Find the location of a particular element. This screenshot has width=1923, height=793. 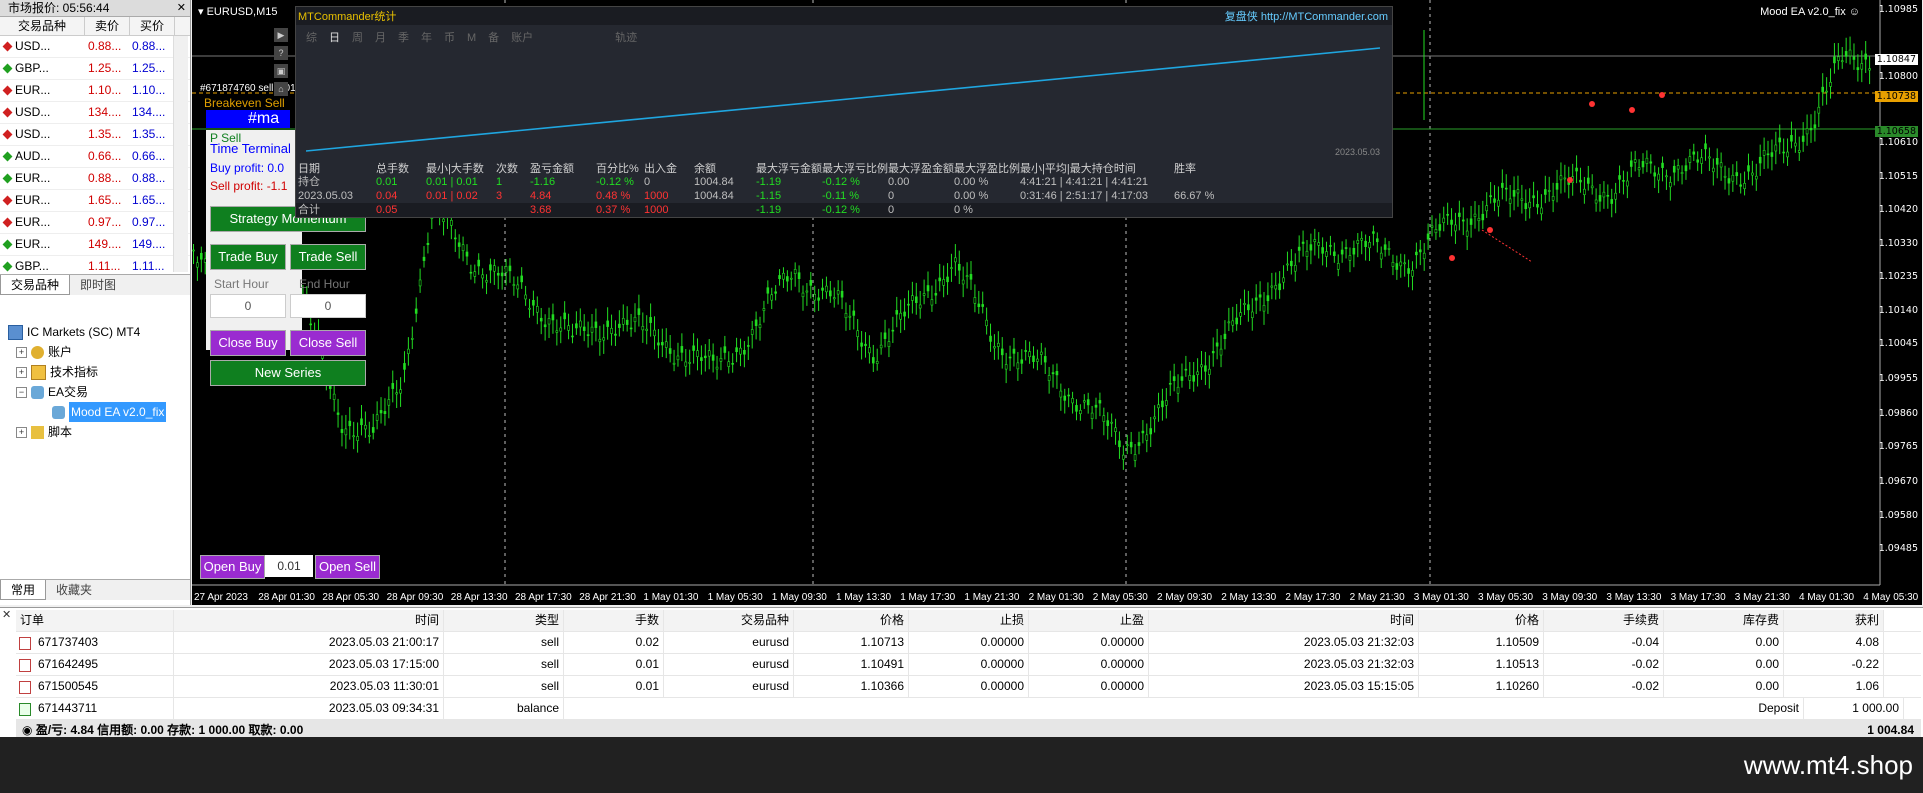

column-header: 类型 is located at coordinates (504, 620).